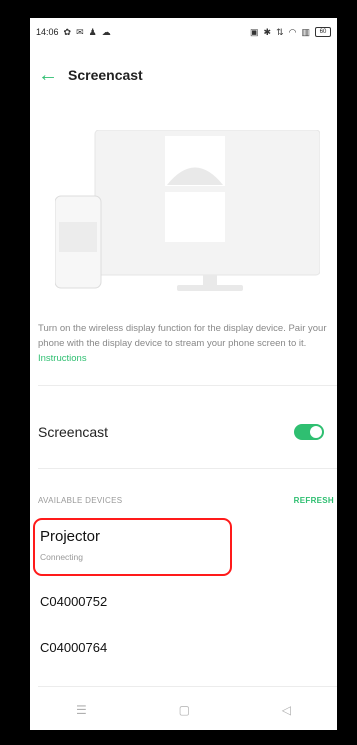 The width and height of the screenshot is (357, 745). Describe the element at coordinates (106, 31) in the screenshot. I see `cloud-icon: ☁` at that location.